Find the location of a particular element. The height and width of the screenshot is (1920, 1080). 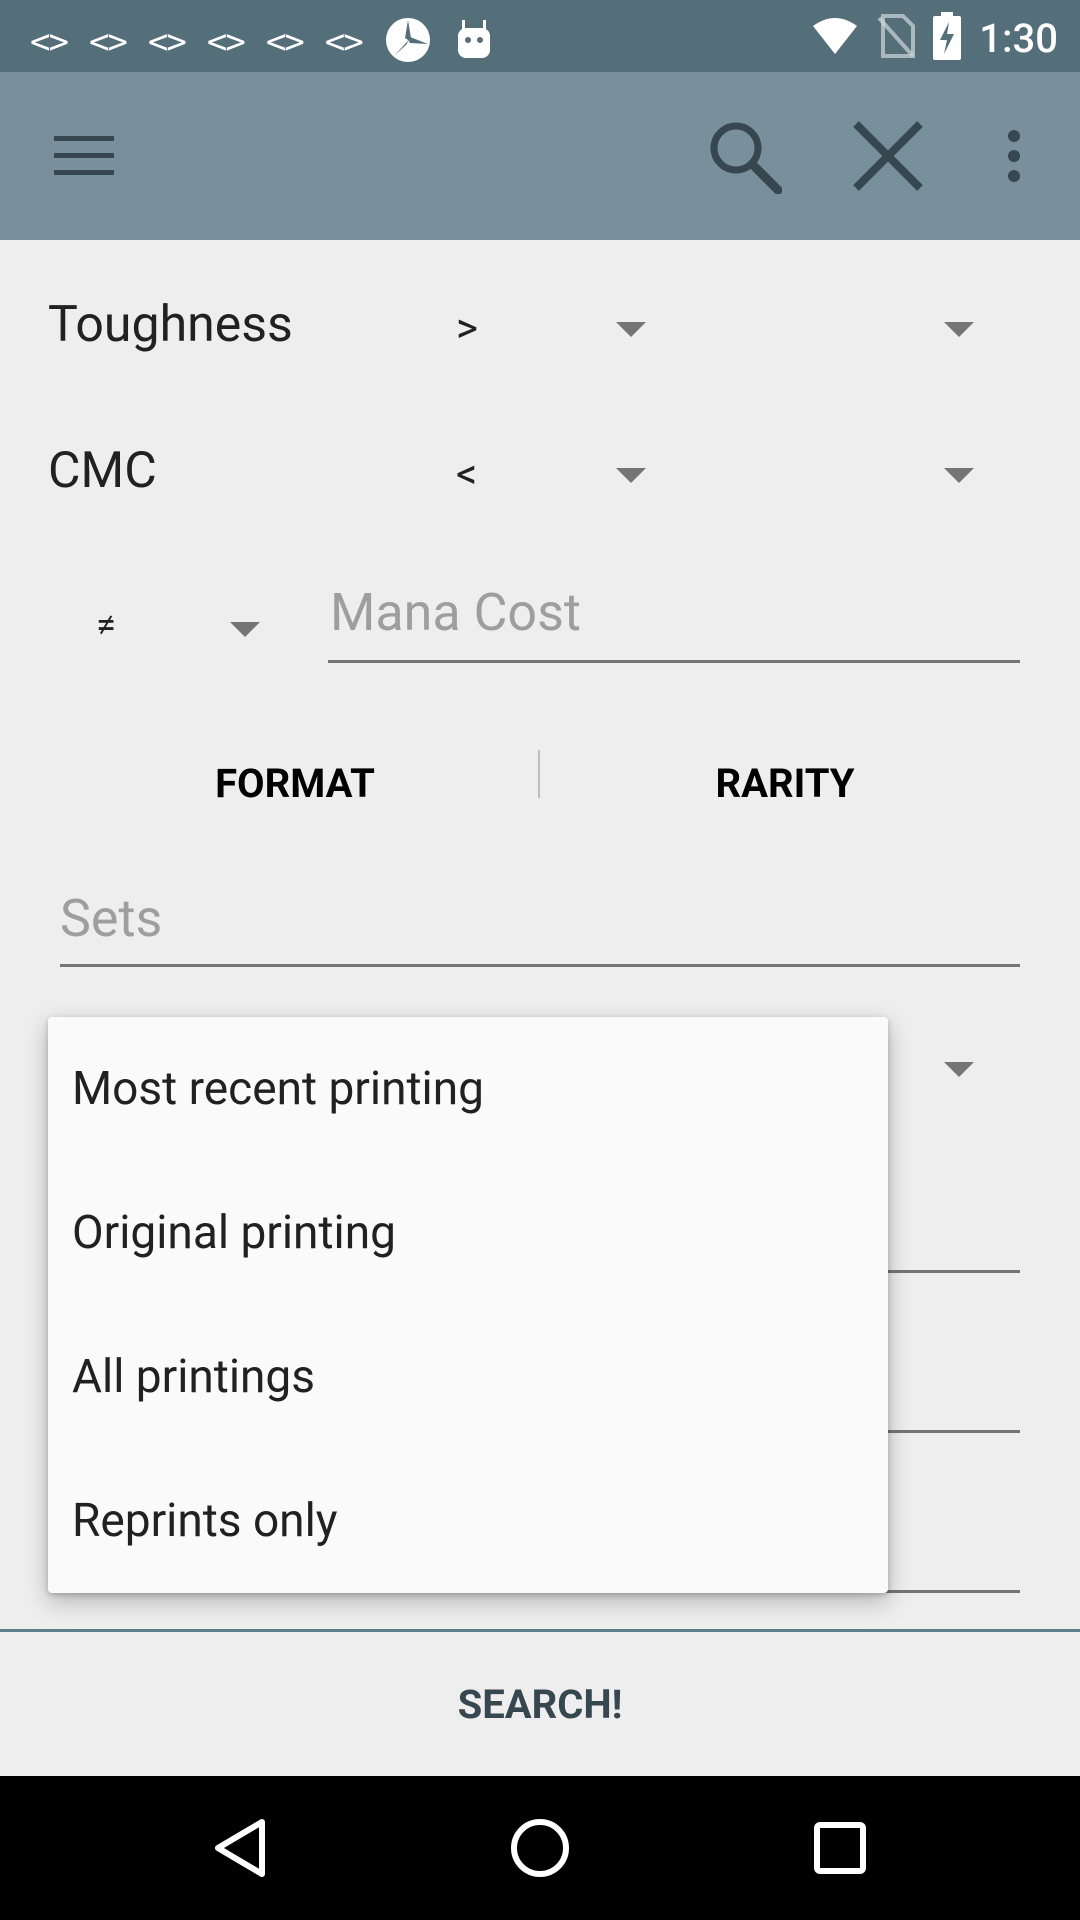

no-sim-icon is located at coordinates (896, 38).